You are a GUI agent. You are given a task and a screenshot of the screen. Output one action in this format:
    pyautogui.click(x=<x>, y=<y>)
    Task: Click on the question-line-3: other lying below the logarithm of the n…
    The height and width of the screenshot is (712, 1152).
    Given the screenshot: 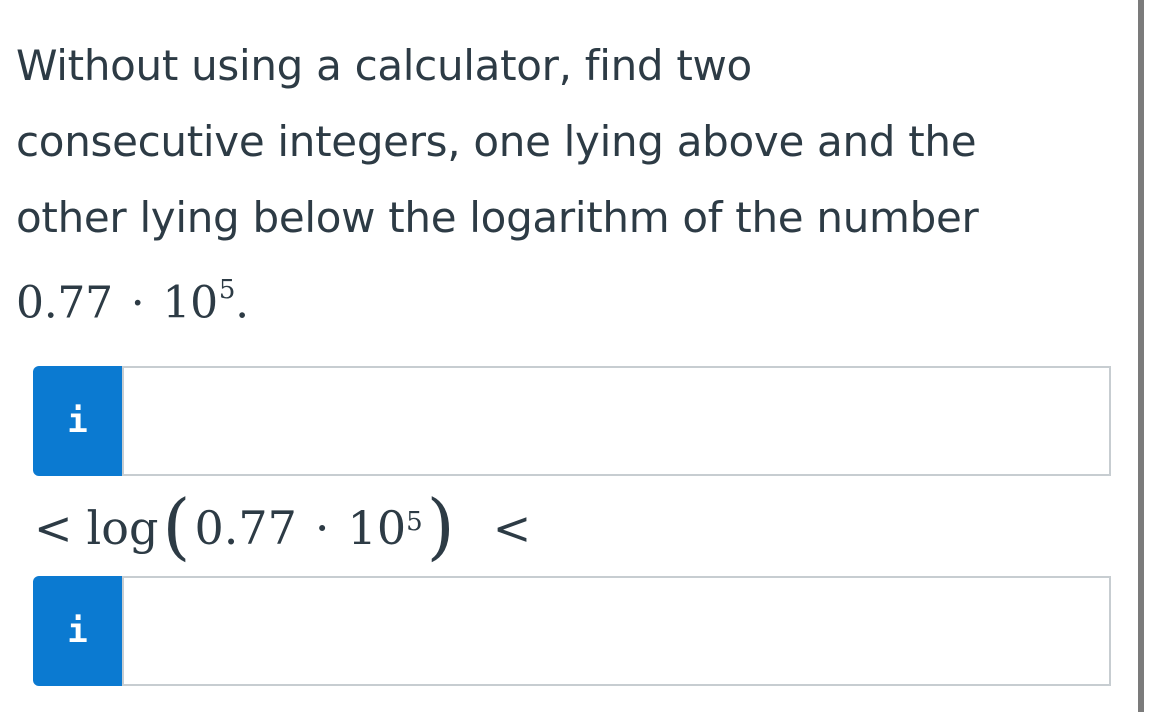 What is the action you would take?
    pyautogui.click(x=497, y=217)
    